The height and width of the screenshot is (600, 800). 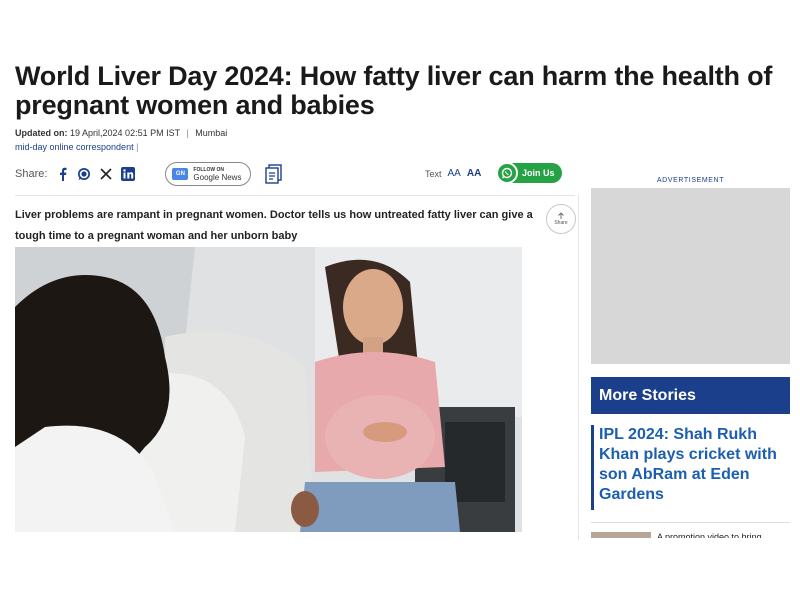 I want to click on location: Mumbai, so click(x=211, y=133).